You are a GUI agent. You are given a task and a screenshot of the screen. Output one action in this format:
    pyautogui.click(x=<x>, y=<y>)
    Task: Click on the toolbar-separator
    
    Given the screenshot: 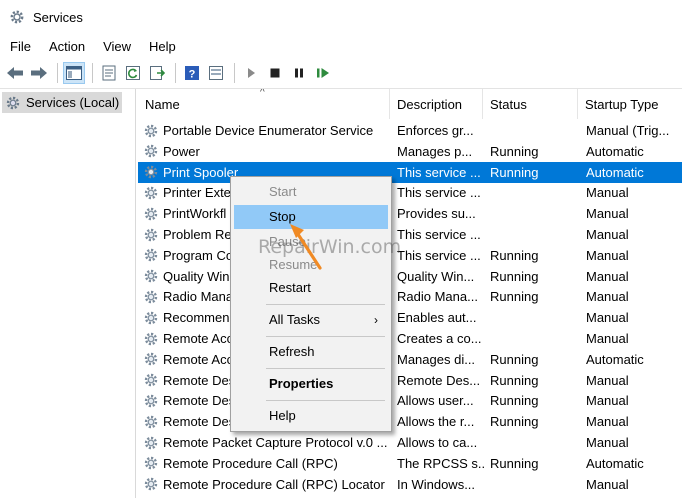 What is the action you would take?
    pyautogui.click(x=234, y=73)
    